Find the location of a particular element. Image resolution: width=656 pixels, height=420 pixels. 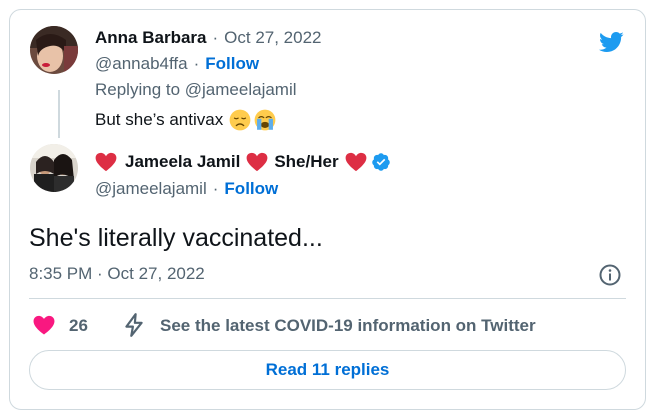

reply-display-name: Anna Barbara is located at coordinates (150, 38).